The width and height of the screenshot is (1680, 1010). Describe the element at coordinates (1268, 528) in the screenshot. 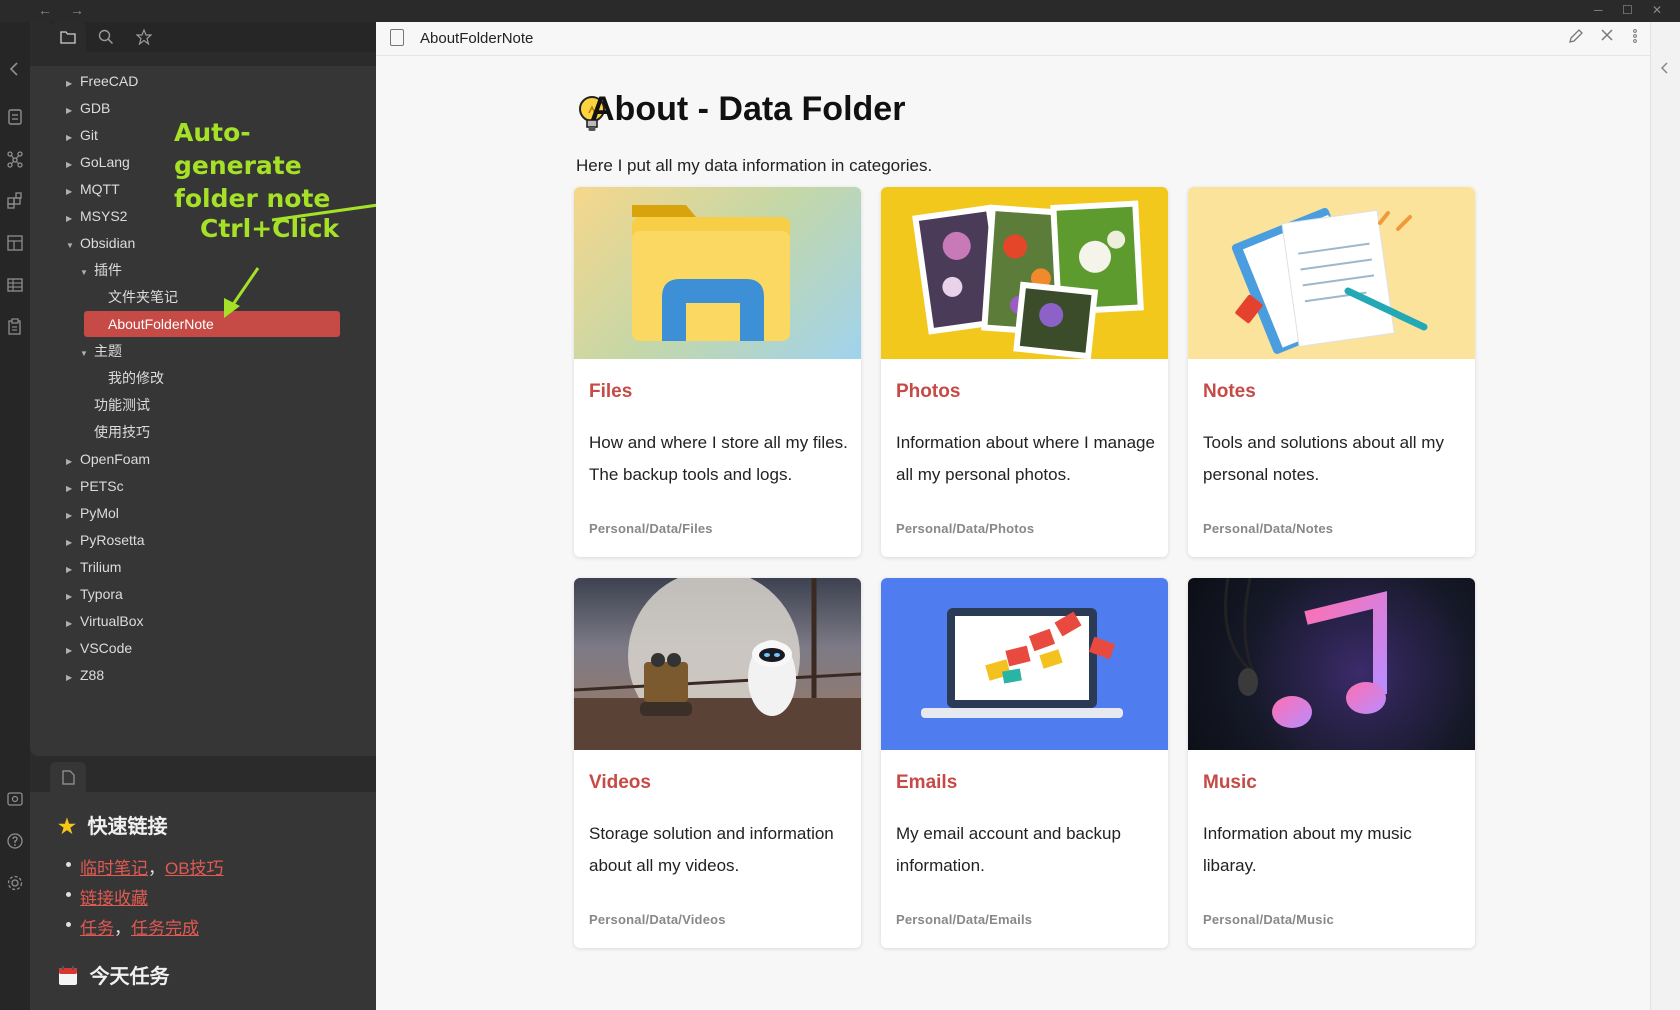

I see `card-path: Personal/Data/Notes` at that location.